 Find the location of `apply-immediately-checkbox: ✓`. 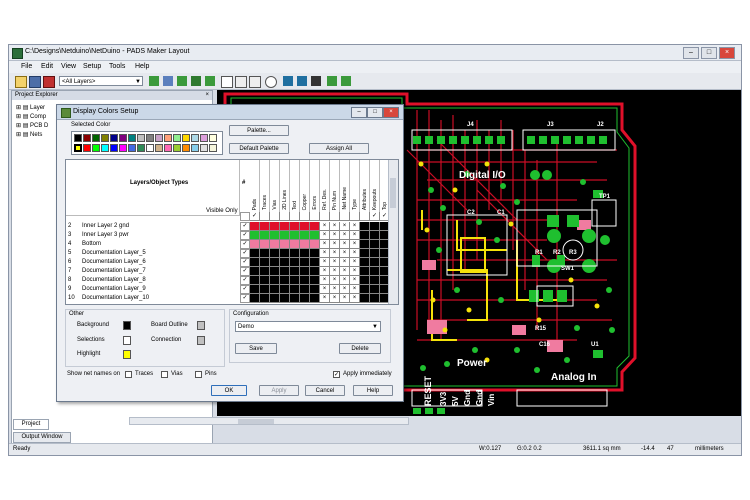

apply-immediately-checkbox: ✓ is located at coordinates (336, 374).